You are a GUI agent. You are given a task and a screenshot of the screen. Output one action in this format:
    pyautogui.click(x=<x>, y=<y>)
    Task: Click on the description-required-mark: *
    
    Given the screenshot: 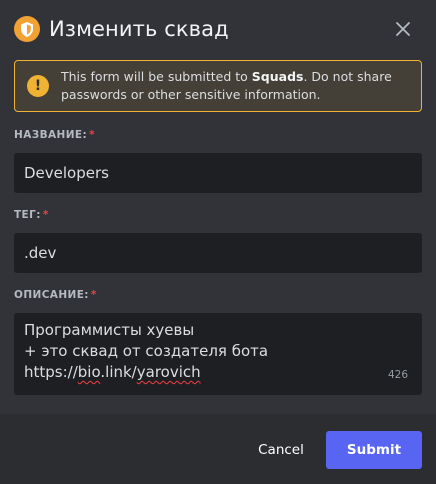 What is the action you would take?
    pyautogui.click(x=93, y=295)
    